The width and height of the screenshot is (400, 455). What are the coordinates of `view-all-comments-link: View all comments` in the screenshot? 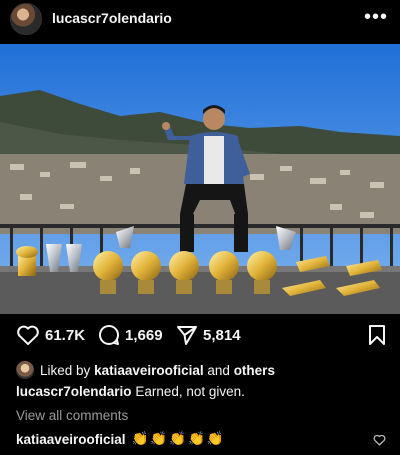 It's located at (72, 415).